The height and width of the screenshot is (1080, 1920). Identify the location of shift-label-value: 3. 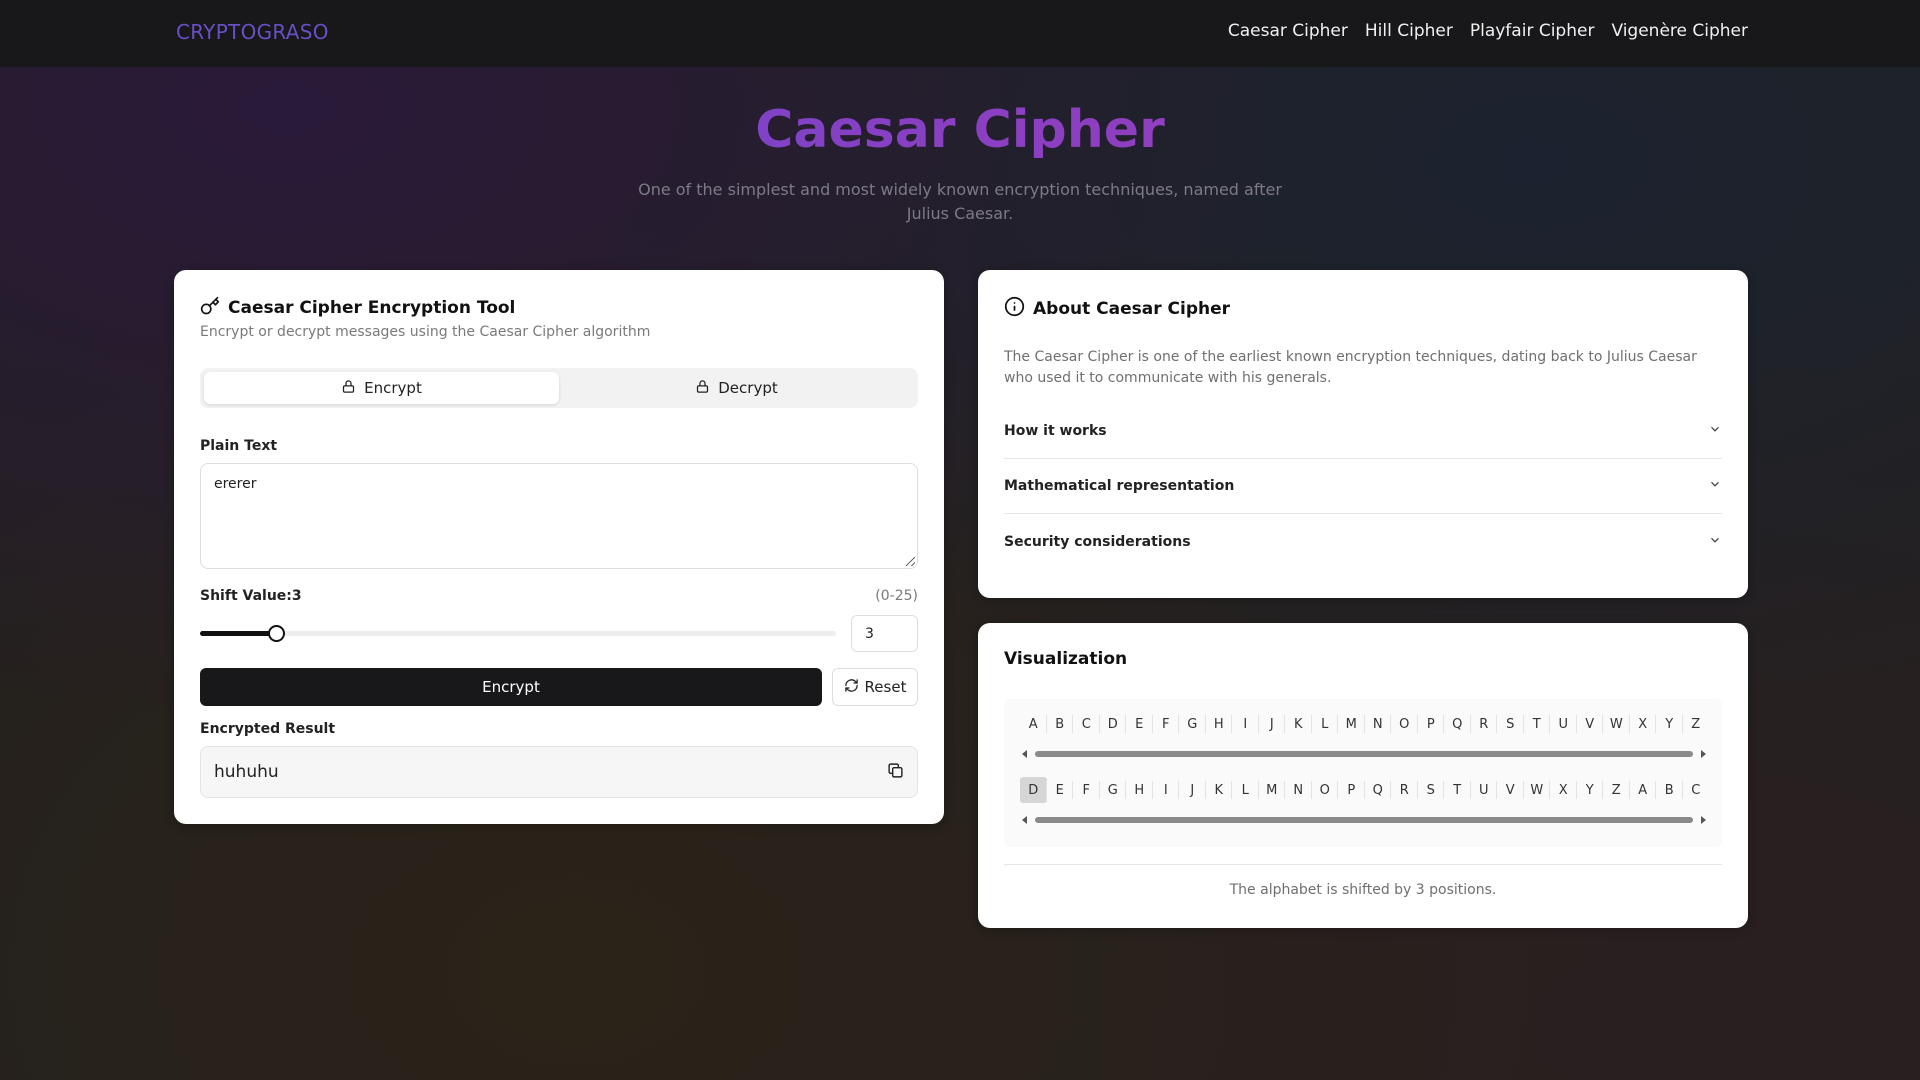
(296, 596).